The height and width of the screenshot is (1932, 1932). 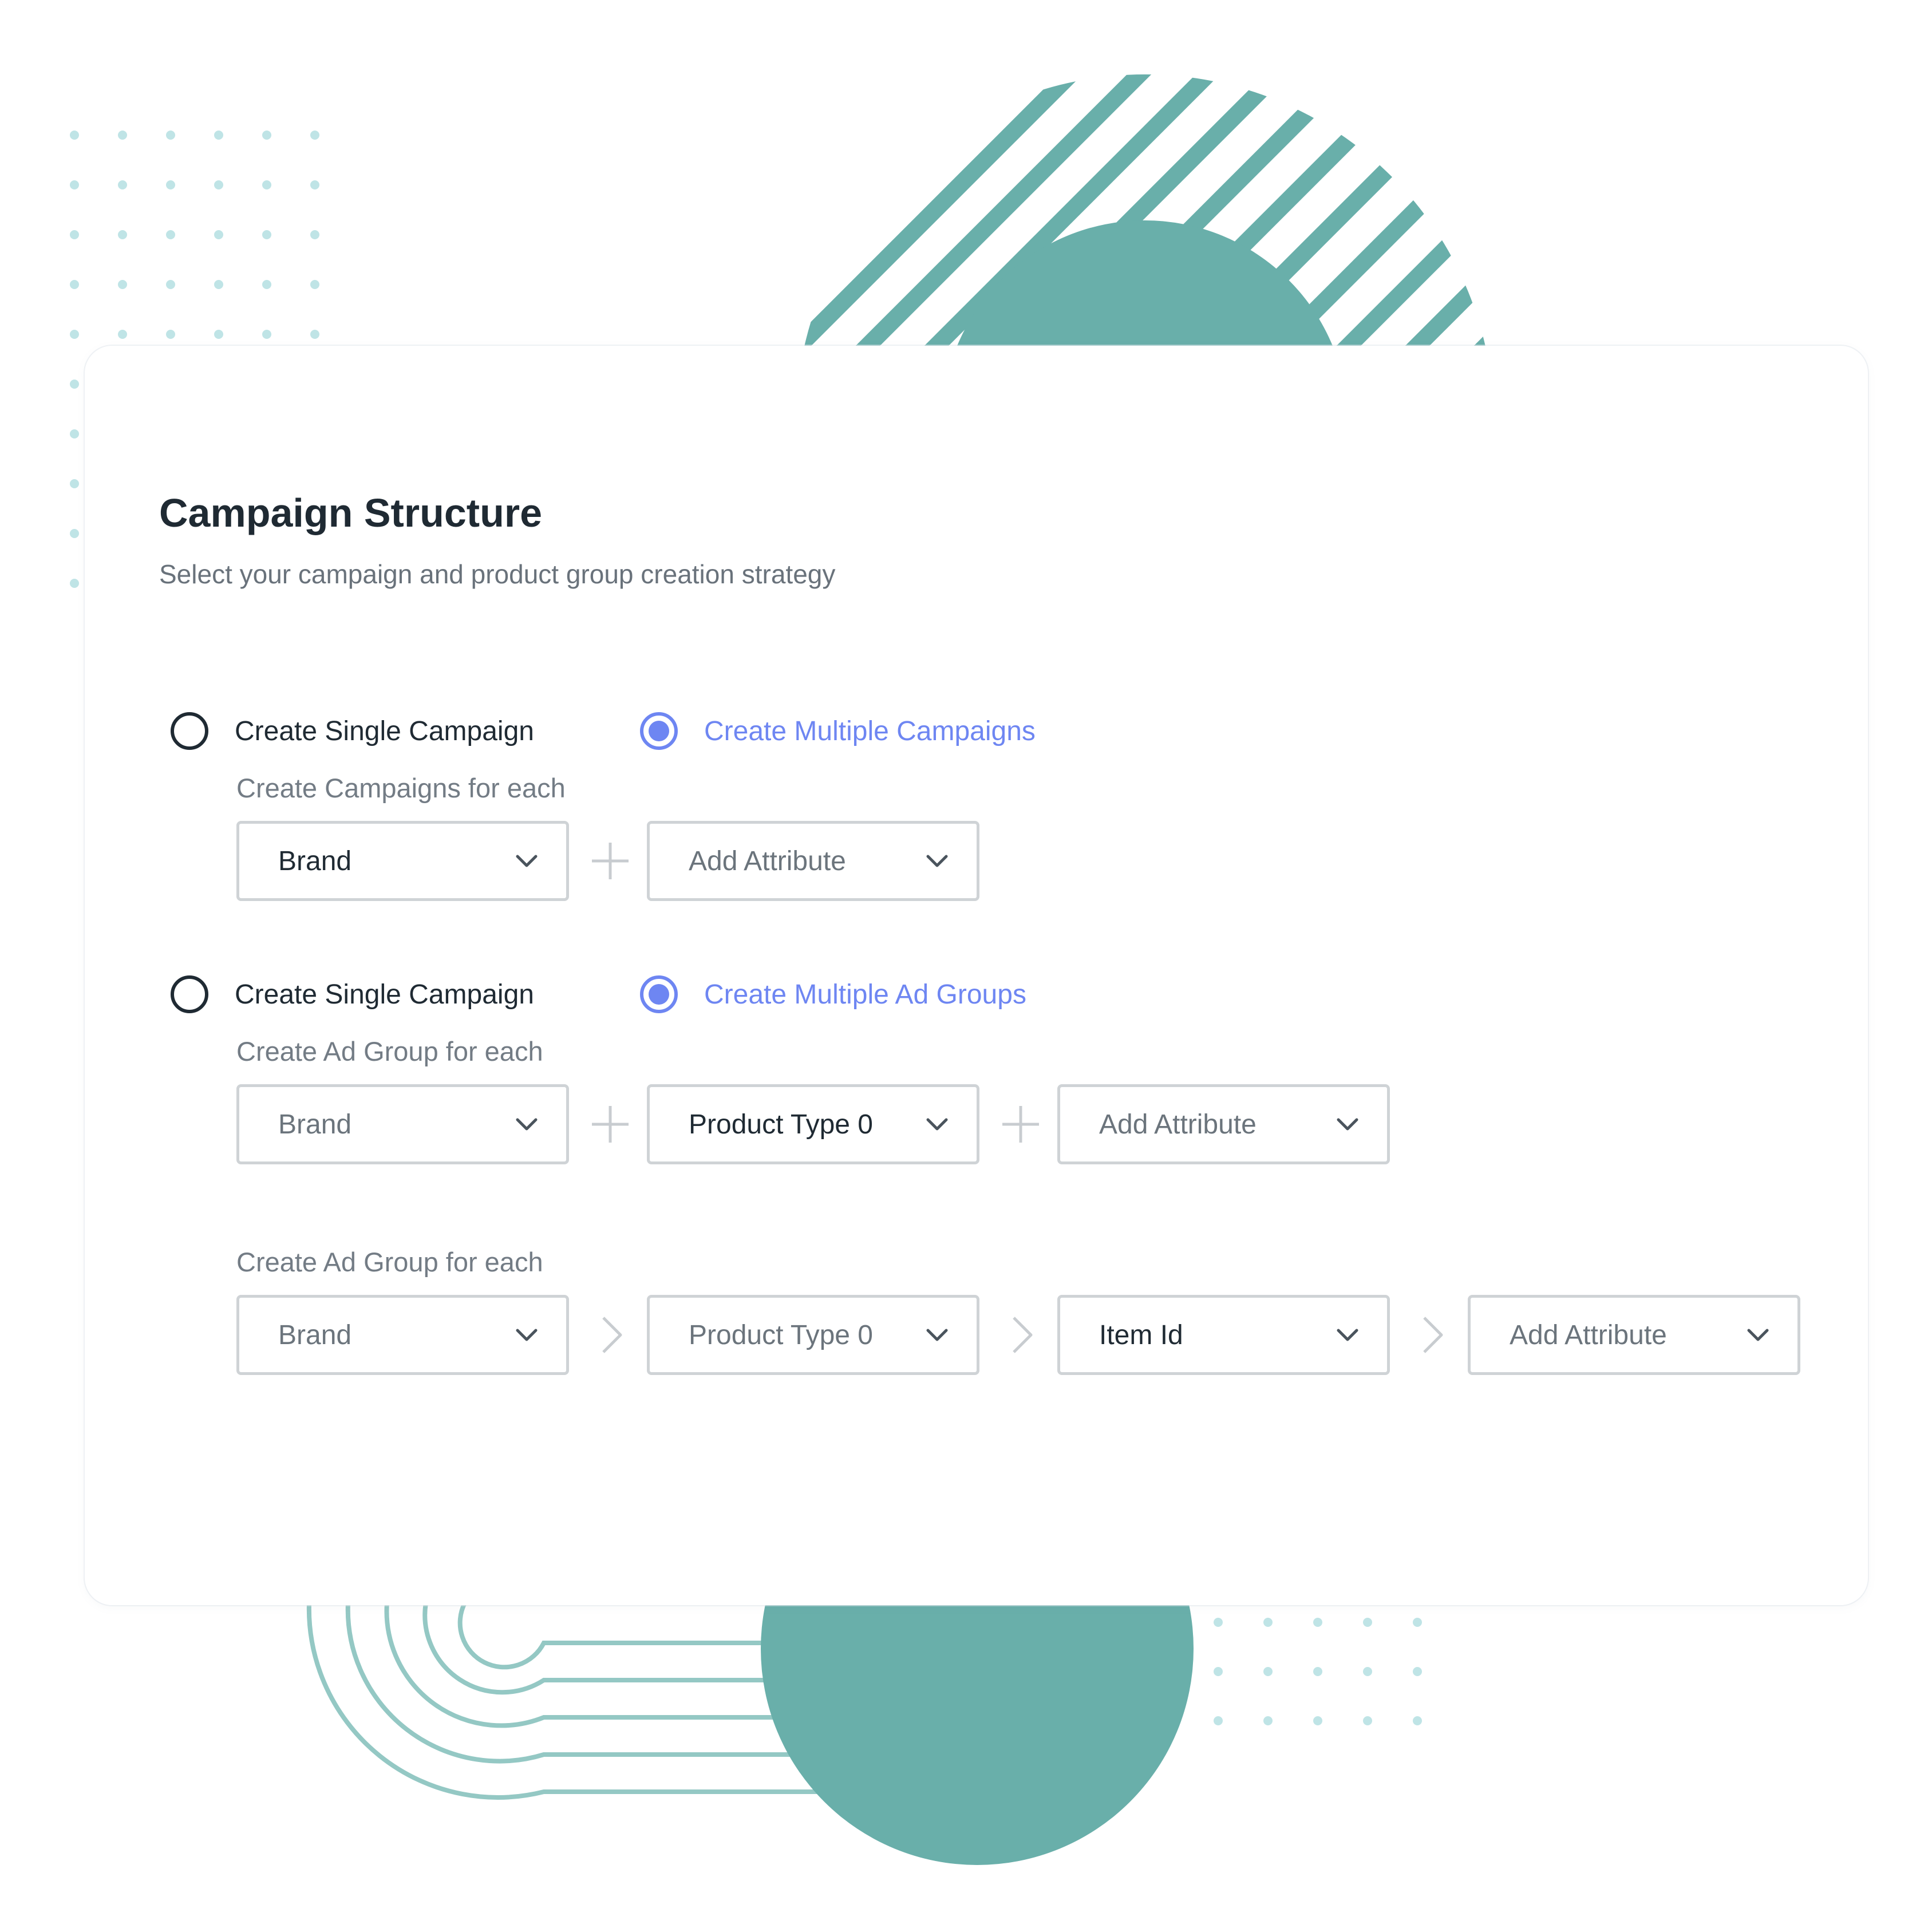 What do you see at coordinates (1318, 1671) in the screenshot?
I see `dot-grid-bottom` at bounding box center [1318, 1671].